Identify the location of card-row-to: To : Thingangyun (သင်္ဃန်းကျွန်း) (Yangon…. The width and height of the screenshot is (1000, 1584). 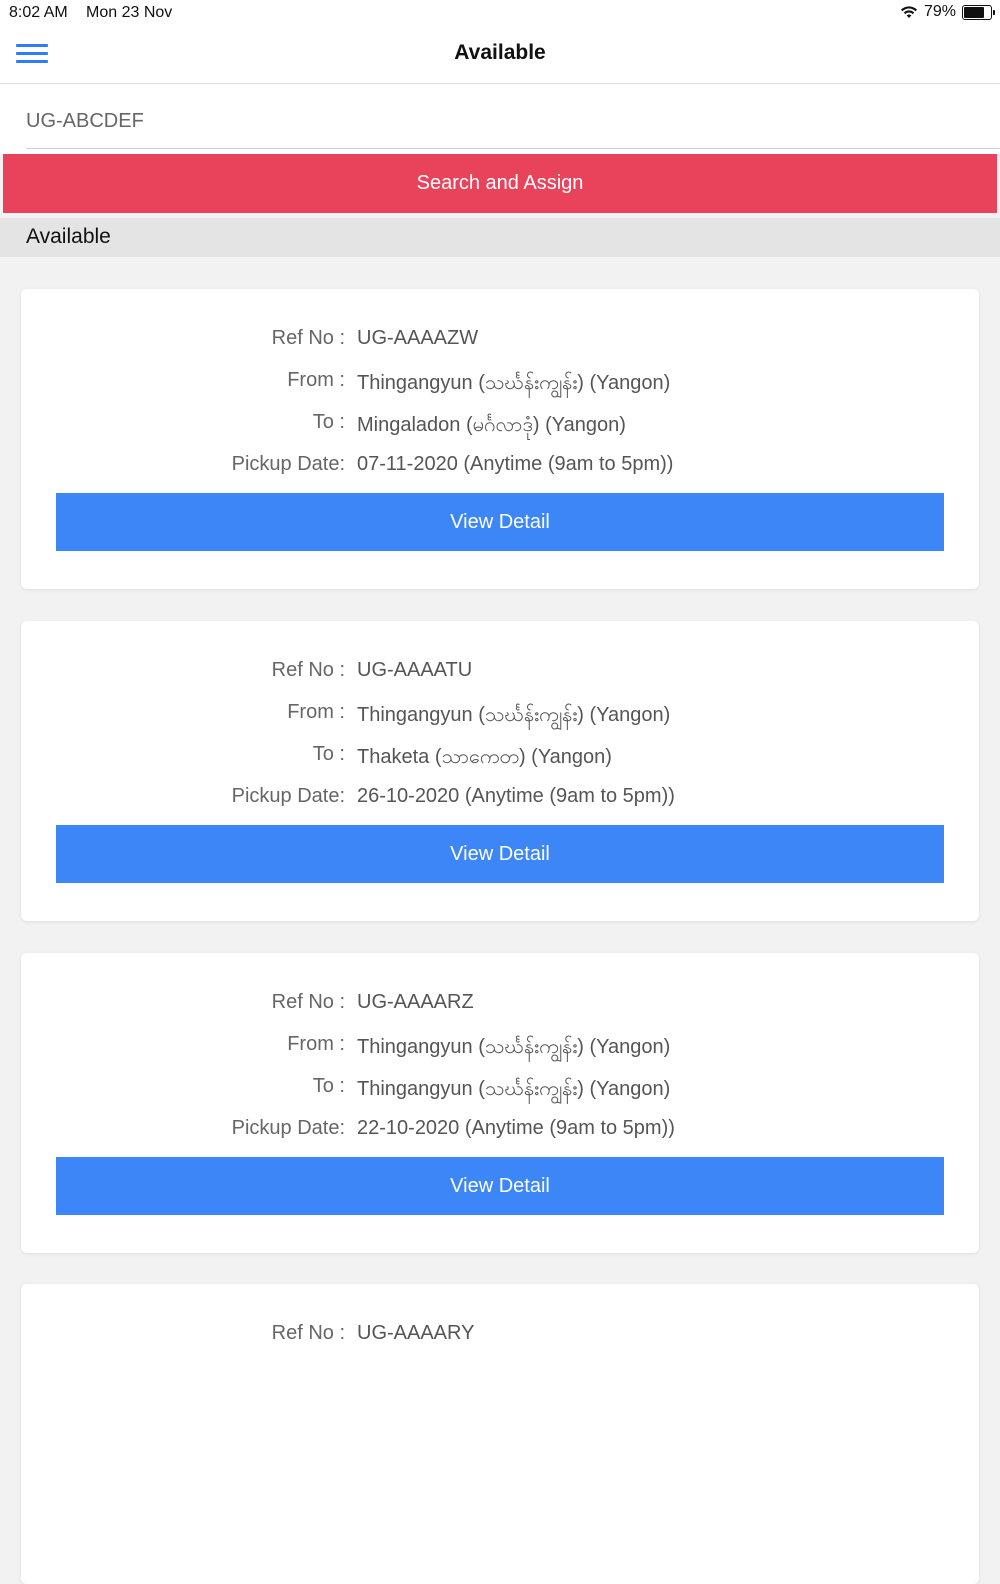
(500, 1090).